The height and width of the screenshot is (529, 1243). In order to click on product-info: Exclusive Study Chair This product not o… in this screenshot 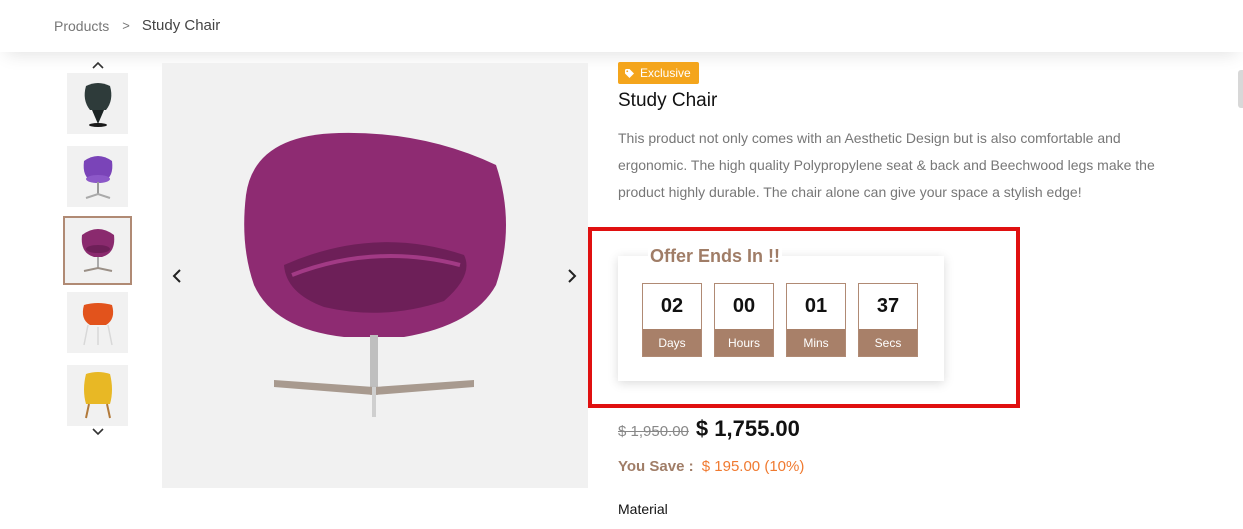, I will do `click(898, 134)`.